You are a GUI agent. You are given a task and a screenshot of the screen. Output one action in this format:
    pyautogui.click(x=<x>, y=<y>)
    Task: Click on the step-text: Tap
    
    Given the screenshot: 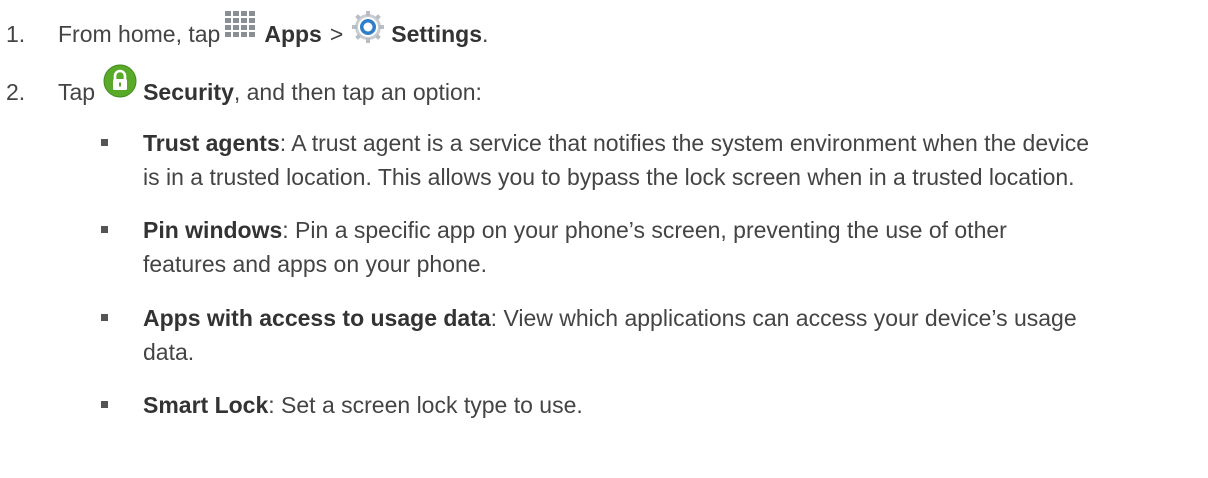 What is the action you would take?
    pyautogui.click(x=77, y=91)
    